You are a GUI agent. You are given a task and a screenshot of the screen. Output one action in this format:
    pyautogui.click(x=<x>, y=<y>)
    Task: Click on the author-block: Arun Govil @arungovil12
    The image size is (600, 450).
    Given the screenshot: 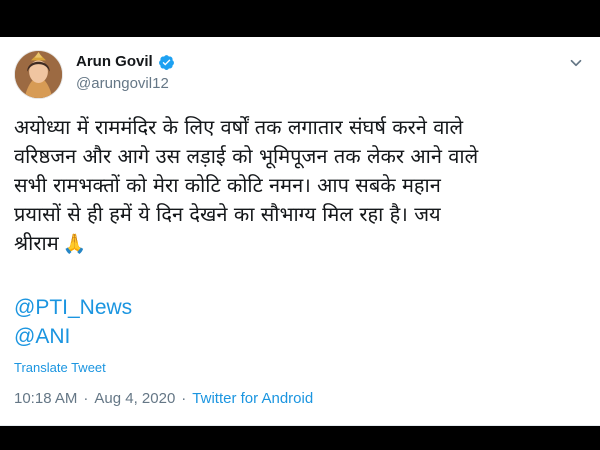 What is the action you would take?
    pyautogui.click(x=125, y=73)
    